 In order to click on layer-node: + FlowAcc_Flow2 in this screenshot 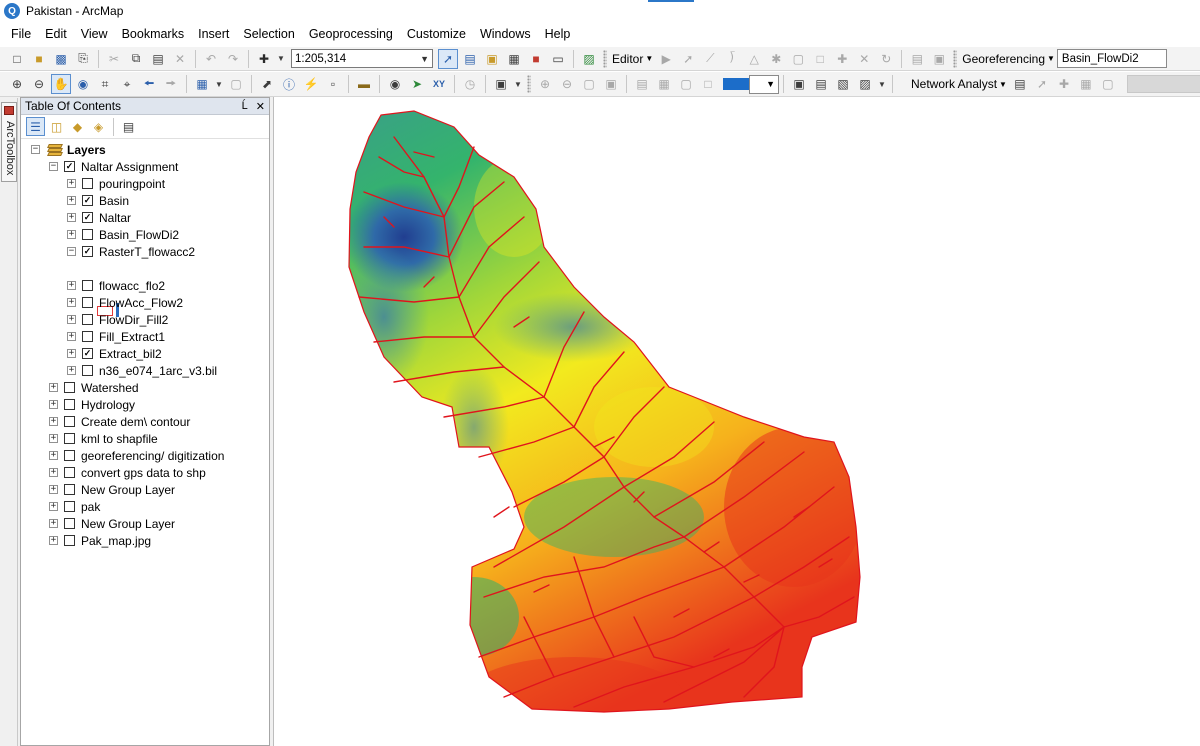, I will do `click(125, 302)`.